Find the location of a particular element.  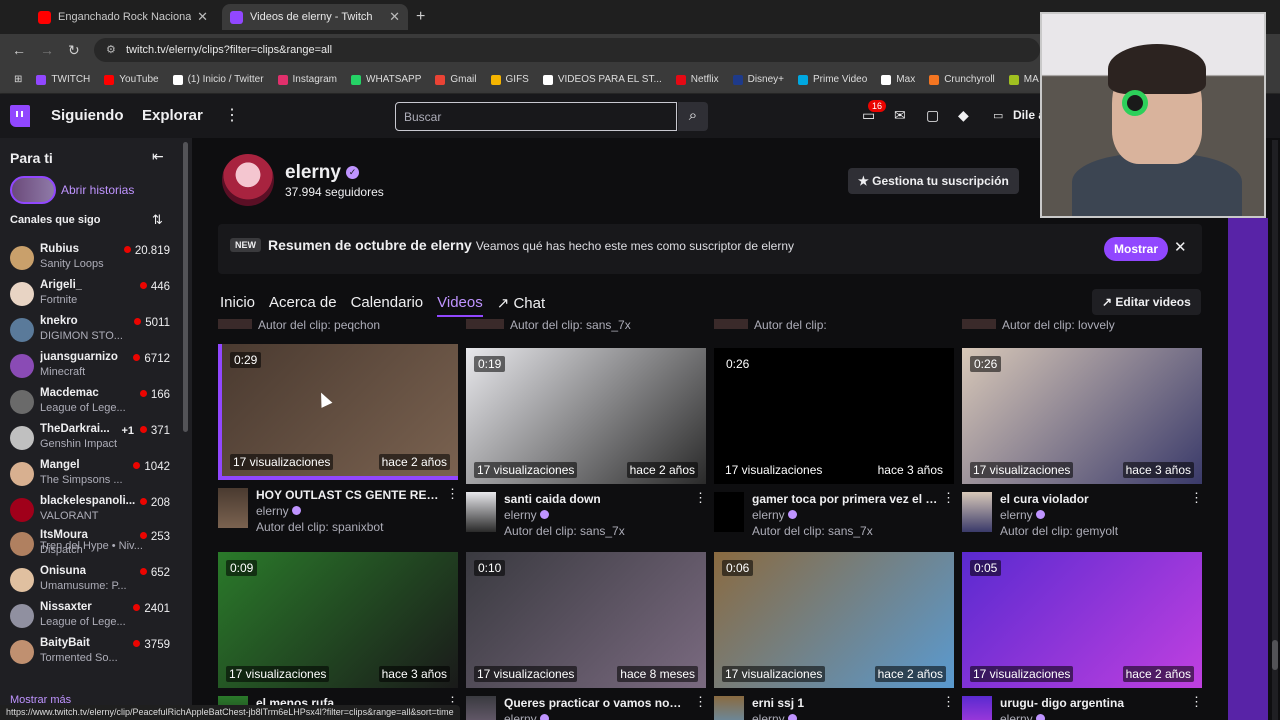

sidebar-channel: juansguarnizo Minecraft 6712 is located at coordinates (90, 366).